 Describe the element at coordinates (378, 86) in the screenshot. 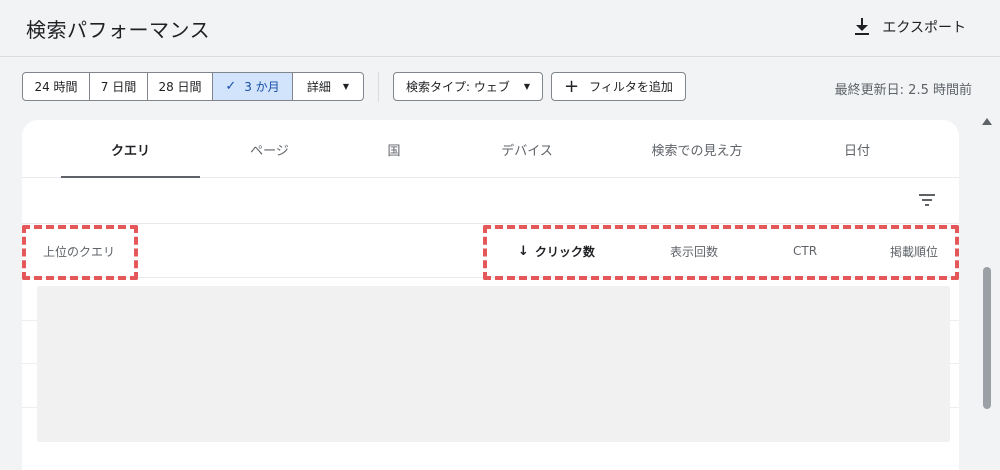

I see `toolbar-divider` at that location.